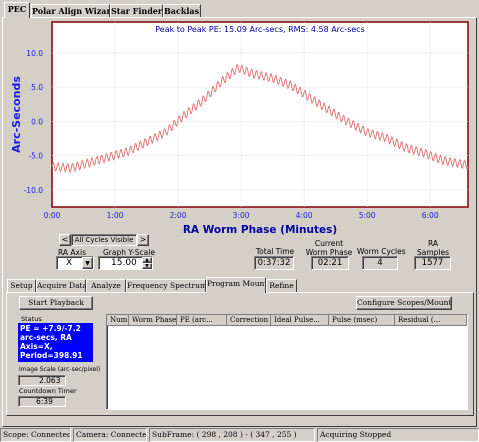  What do you see at coordinates (404, 303) in the screenshot?
I see `configure-scopes-button: Configure Scopes/Mounts` at bounding box center [404, 303].